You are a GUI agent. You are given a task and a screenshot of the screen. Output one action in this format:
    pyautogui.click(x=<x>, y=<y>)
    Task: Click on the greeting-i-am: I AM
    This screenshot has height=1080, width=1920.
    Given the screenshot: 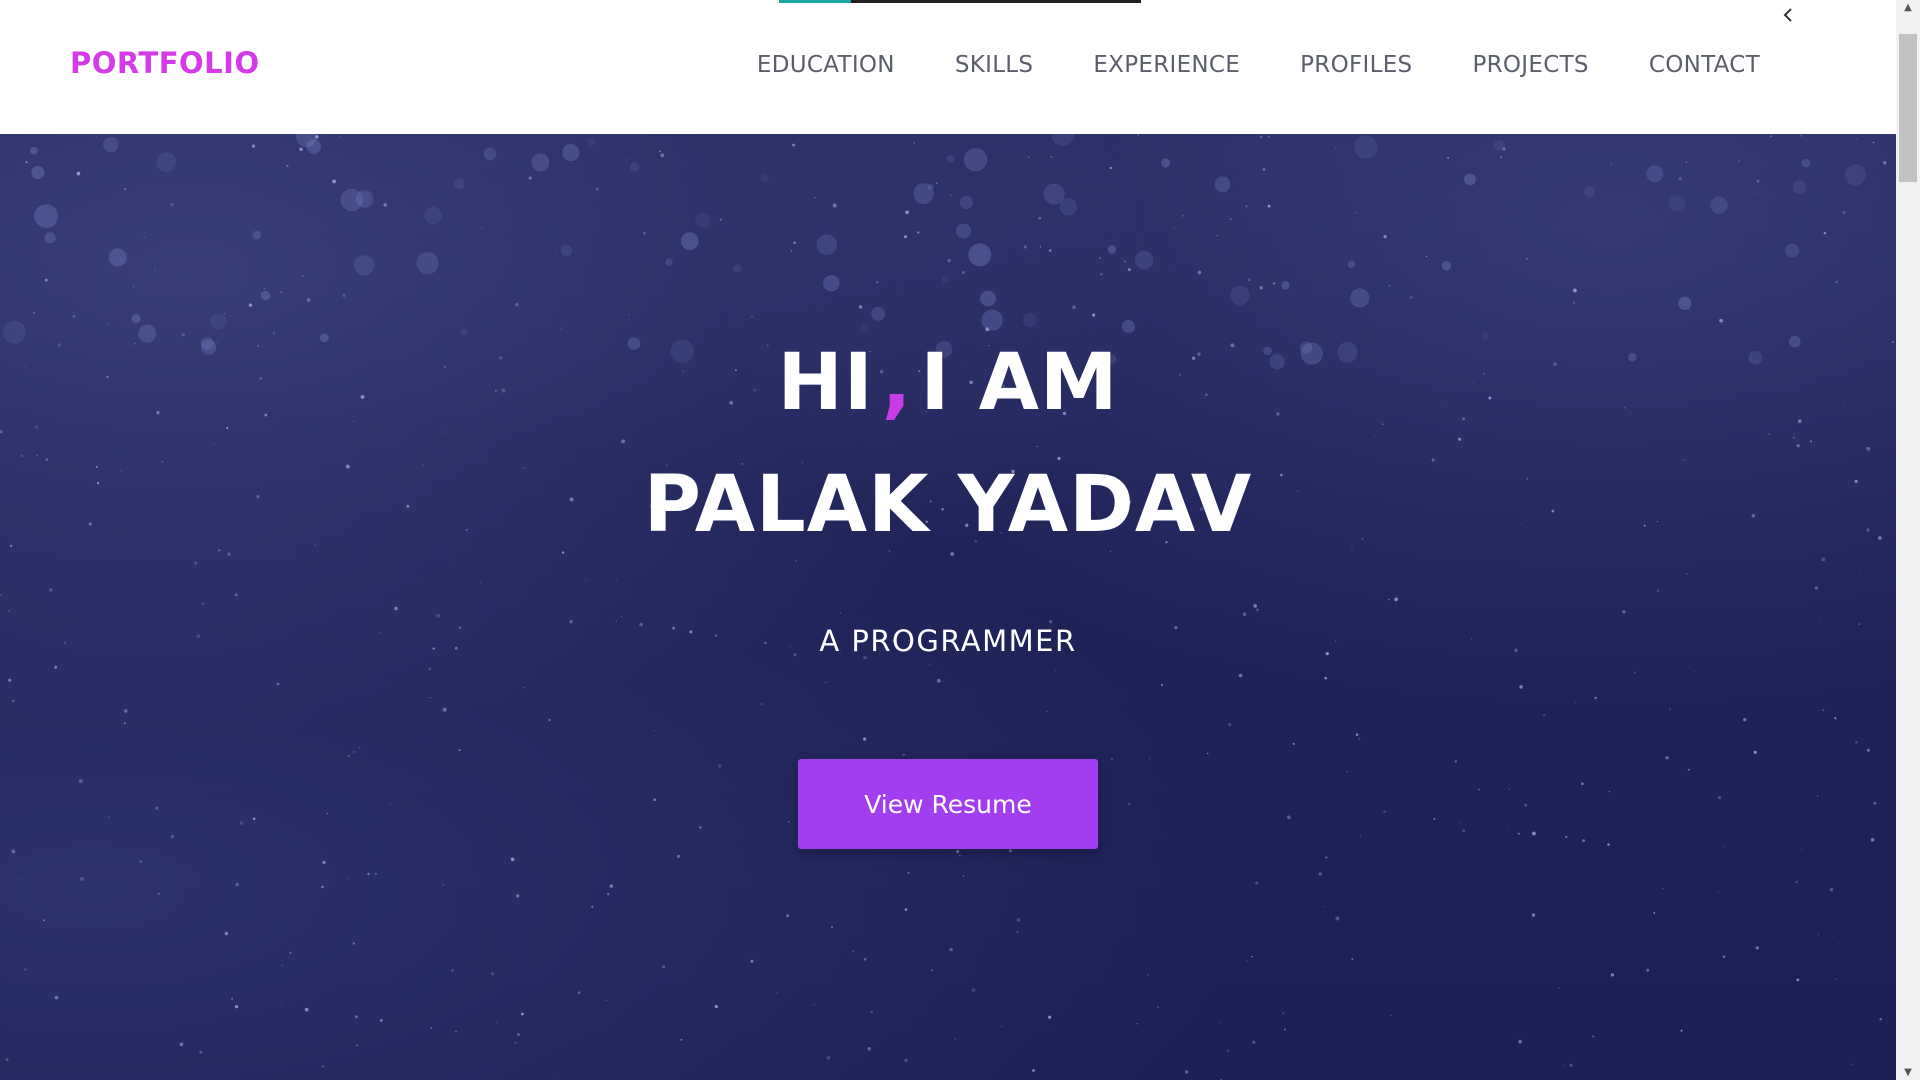 What is the action you would take?
    pyautogui.click(x=1019, y=383)
    